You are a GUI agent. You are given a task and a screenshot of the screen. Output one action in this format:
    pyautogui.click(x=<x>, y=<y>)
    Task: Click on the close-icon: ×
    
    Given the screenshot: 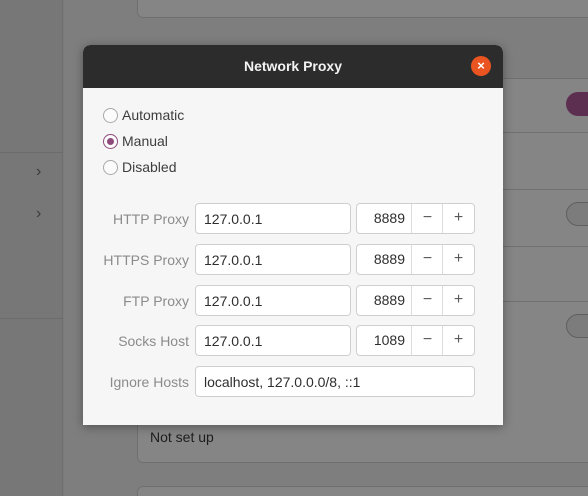 What is the action you would take?
    pyautogui.click(x=481, y=65)
    